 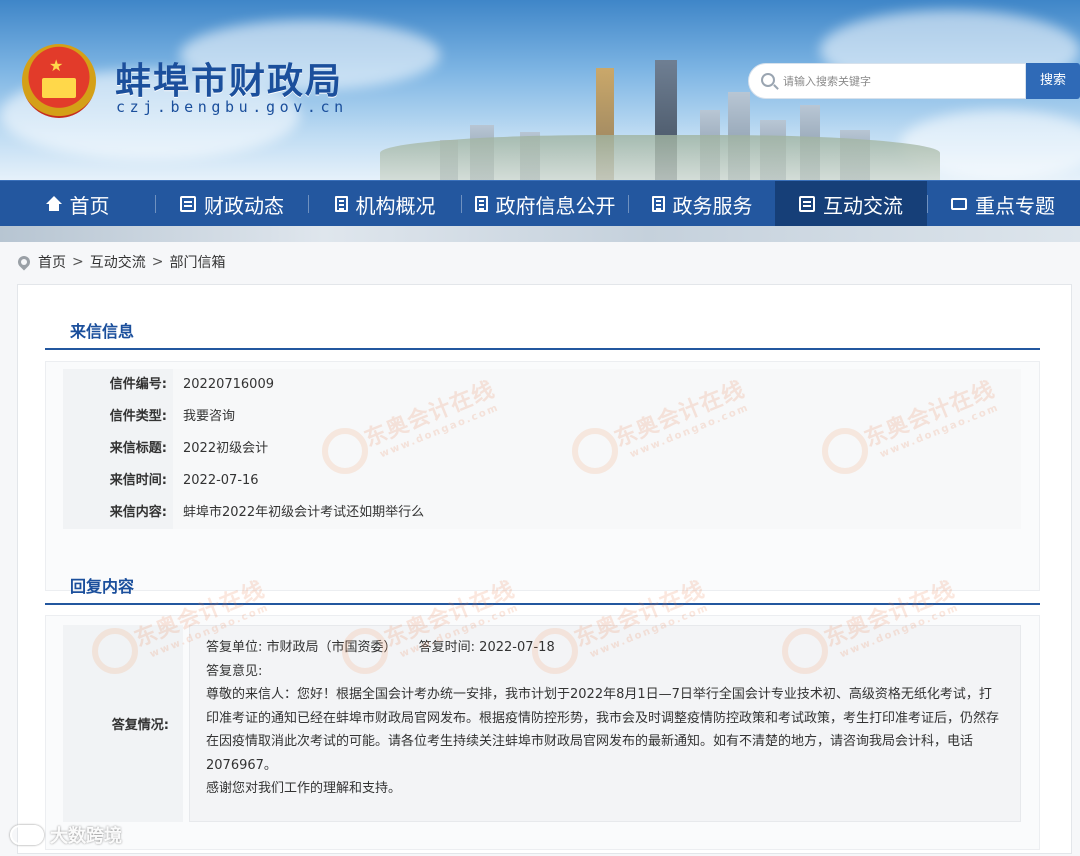 I want to click on search-icon, so click(x=768, y=80).